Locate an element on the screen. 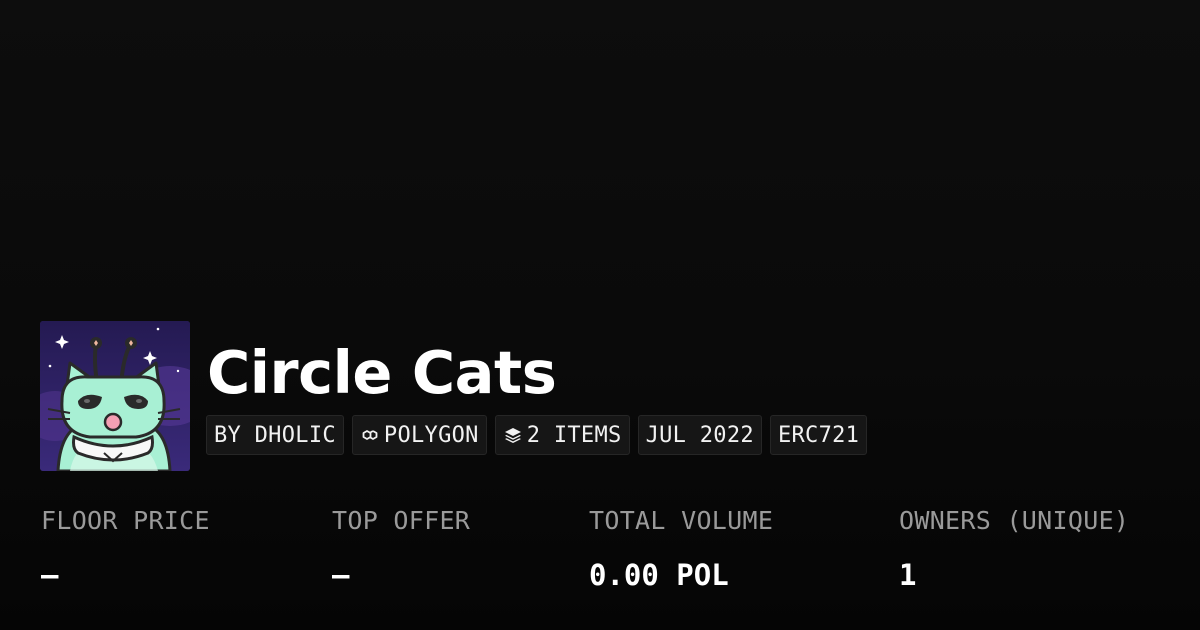 This screenshot has height=630, width=1200. stat-label: TOTAL VOLUME is located at coordinates (681, 520).